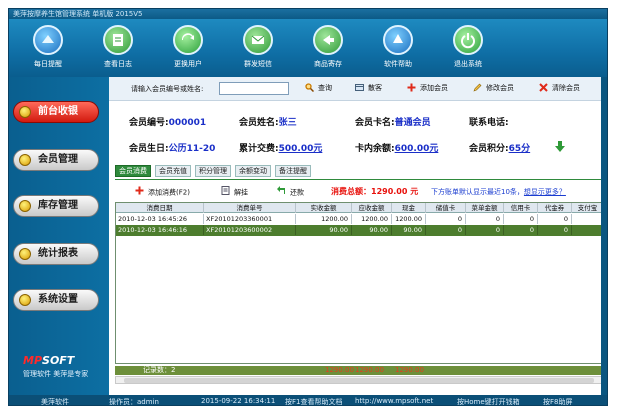 The width and height of the screenshot is (617, 414). What do you see at coordinates (409, 219) in the screenshot?
I see `cell-cash: 1200.00` at bounding box center [409, 219].